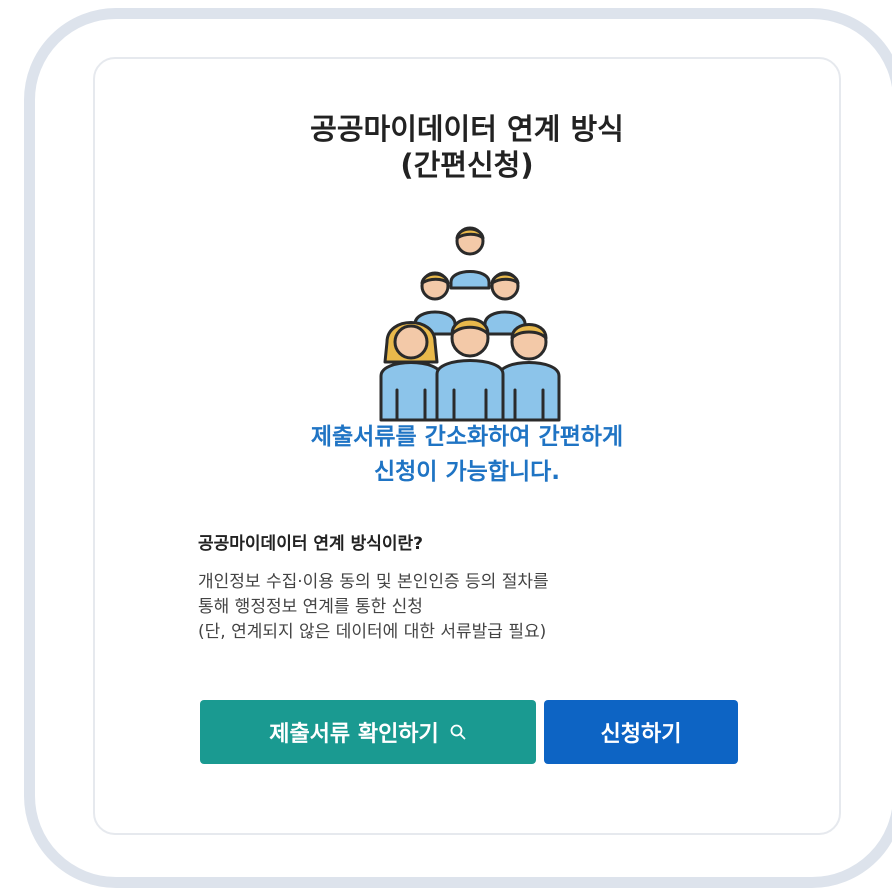 This screenshot has width=892, height=893. Describe the element at coordinates (467, 165) in the screenshot. I see `card-title-subtitle: (간편신청)` at that location.